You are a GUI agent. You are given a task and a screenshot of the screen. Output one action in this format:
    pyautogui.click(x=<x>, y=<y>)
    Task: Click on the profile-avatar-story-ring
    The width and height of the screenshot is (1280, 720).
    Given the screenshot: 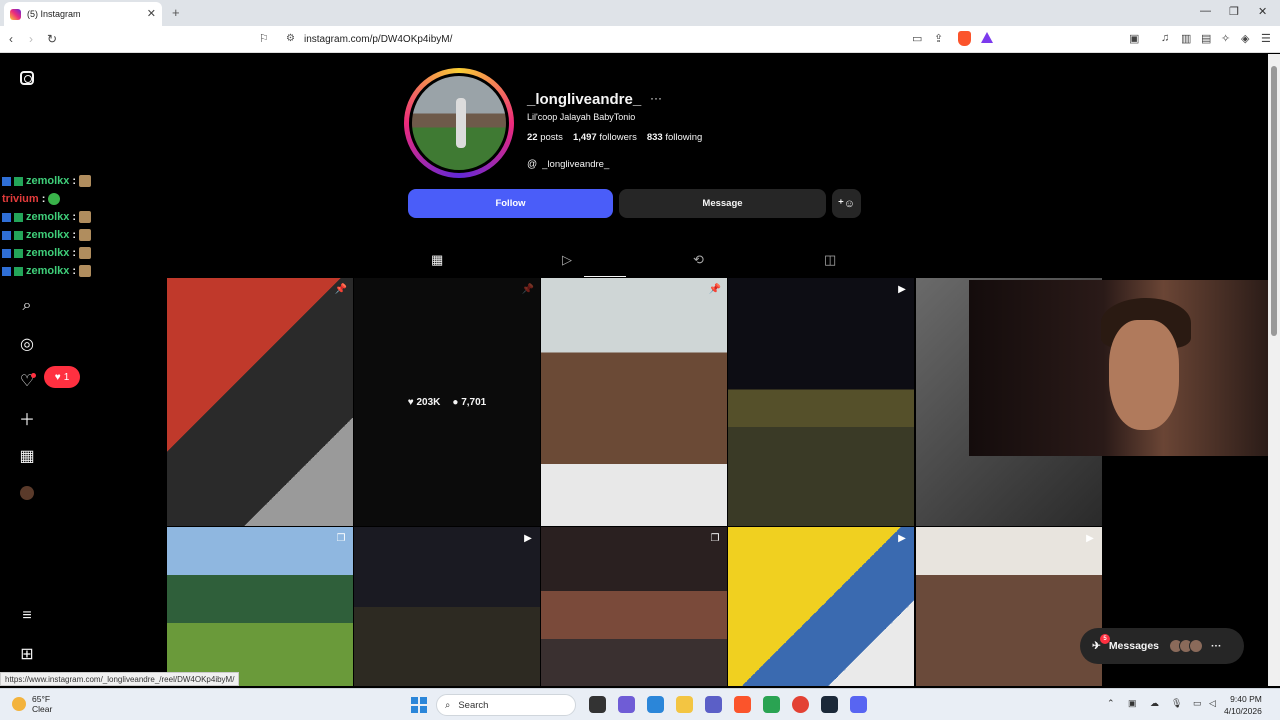 What is the action you would take?
    pyautogui.click(x=459, y=123)
    